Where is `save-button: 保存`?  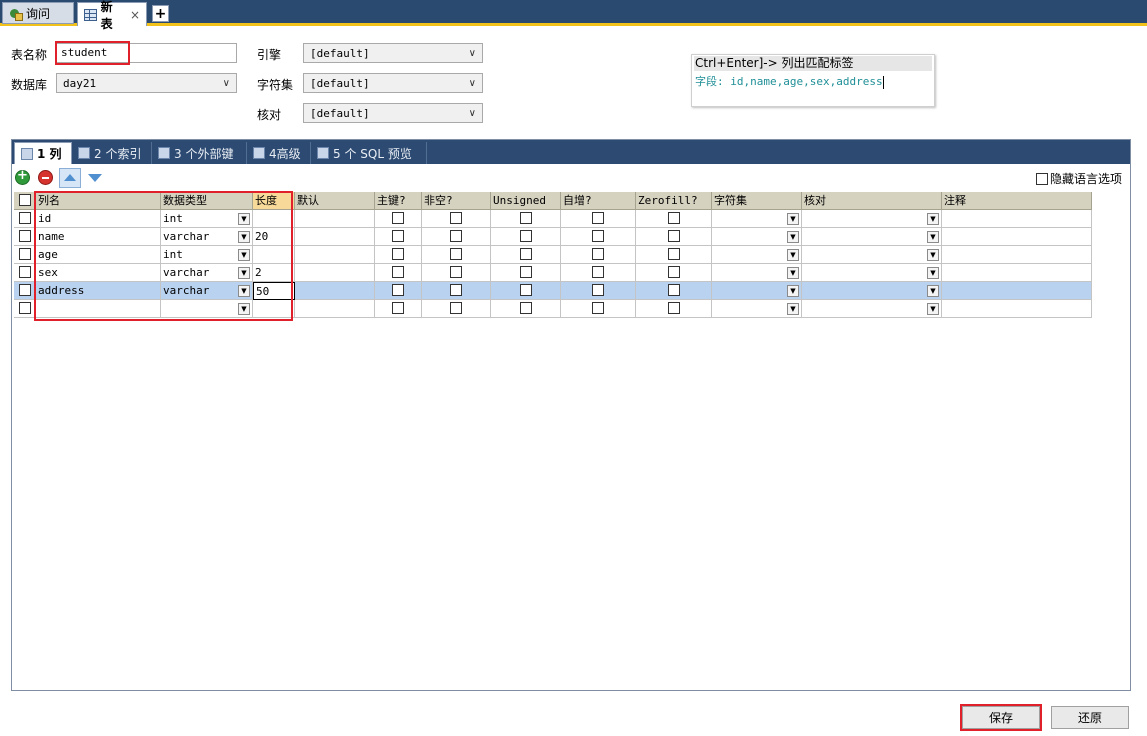
save-button: 保存 is located at coordinates (1001, 717).